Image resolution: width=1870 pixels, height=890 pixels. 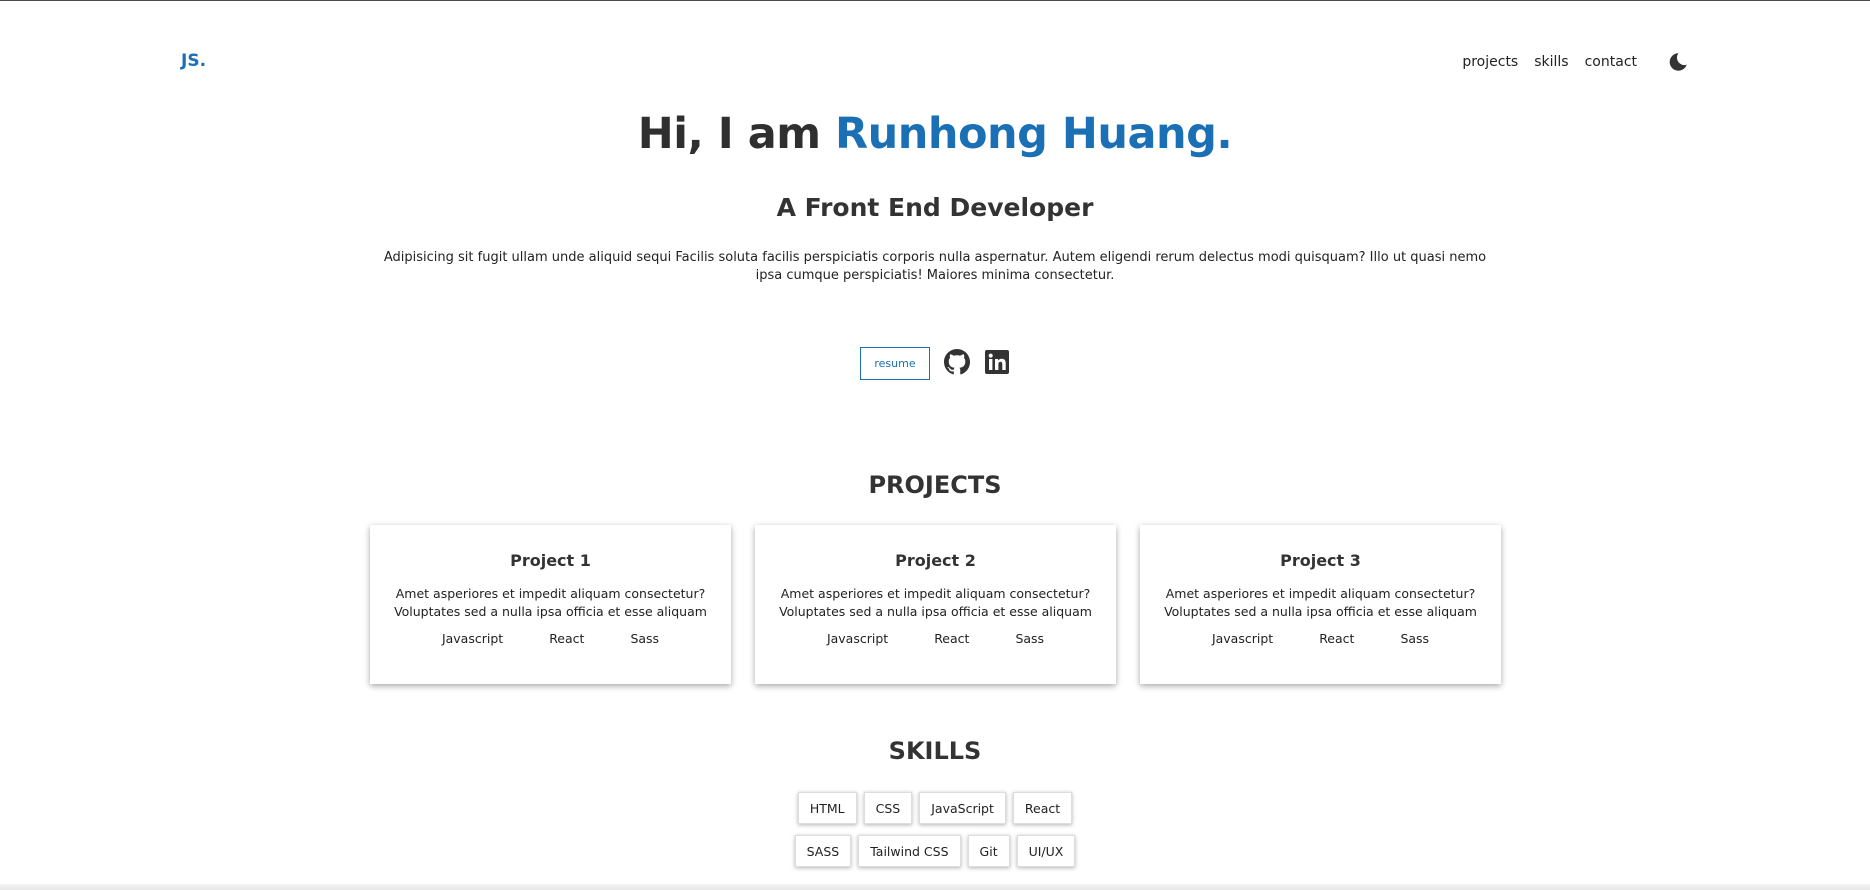 I want to click on hero-title: Hi, I am Runhong Huang., so click(x=935, y=134).